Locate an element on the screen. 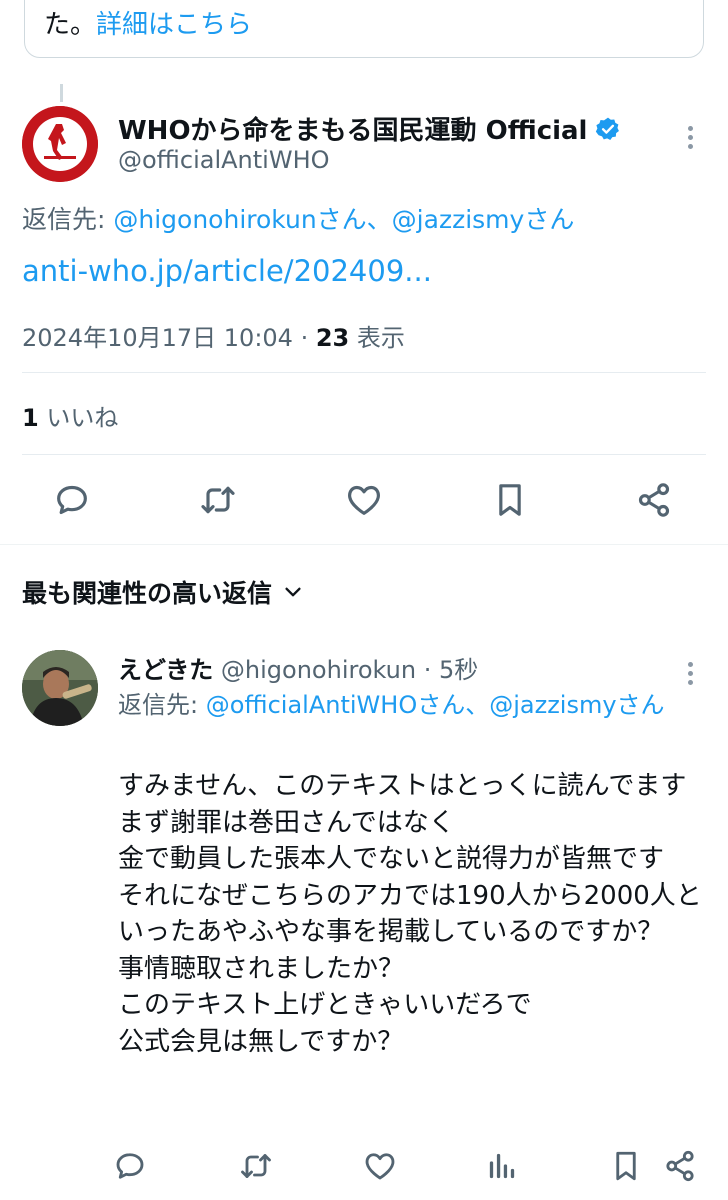  reply-author-handle: @higonohirokun is located at coordinates (318, 670).